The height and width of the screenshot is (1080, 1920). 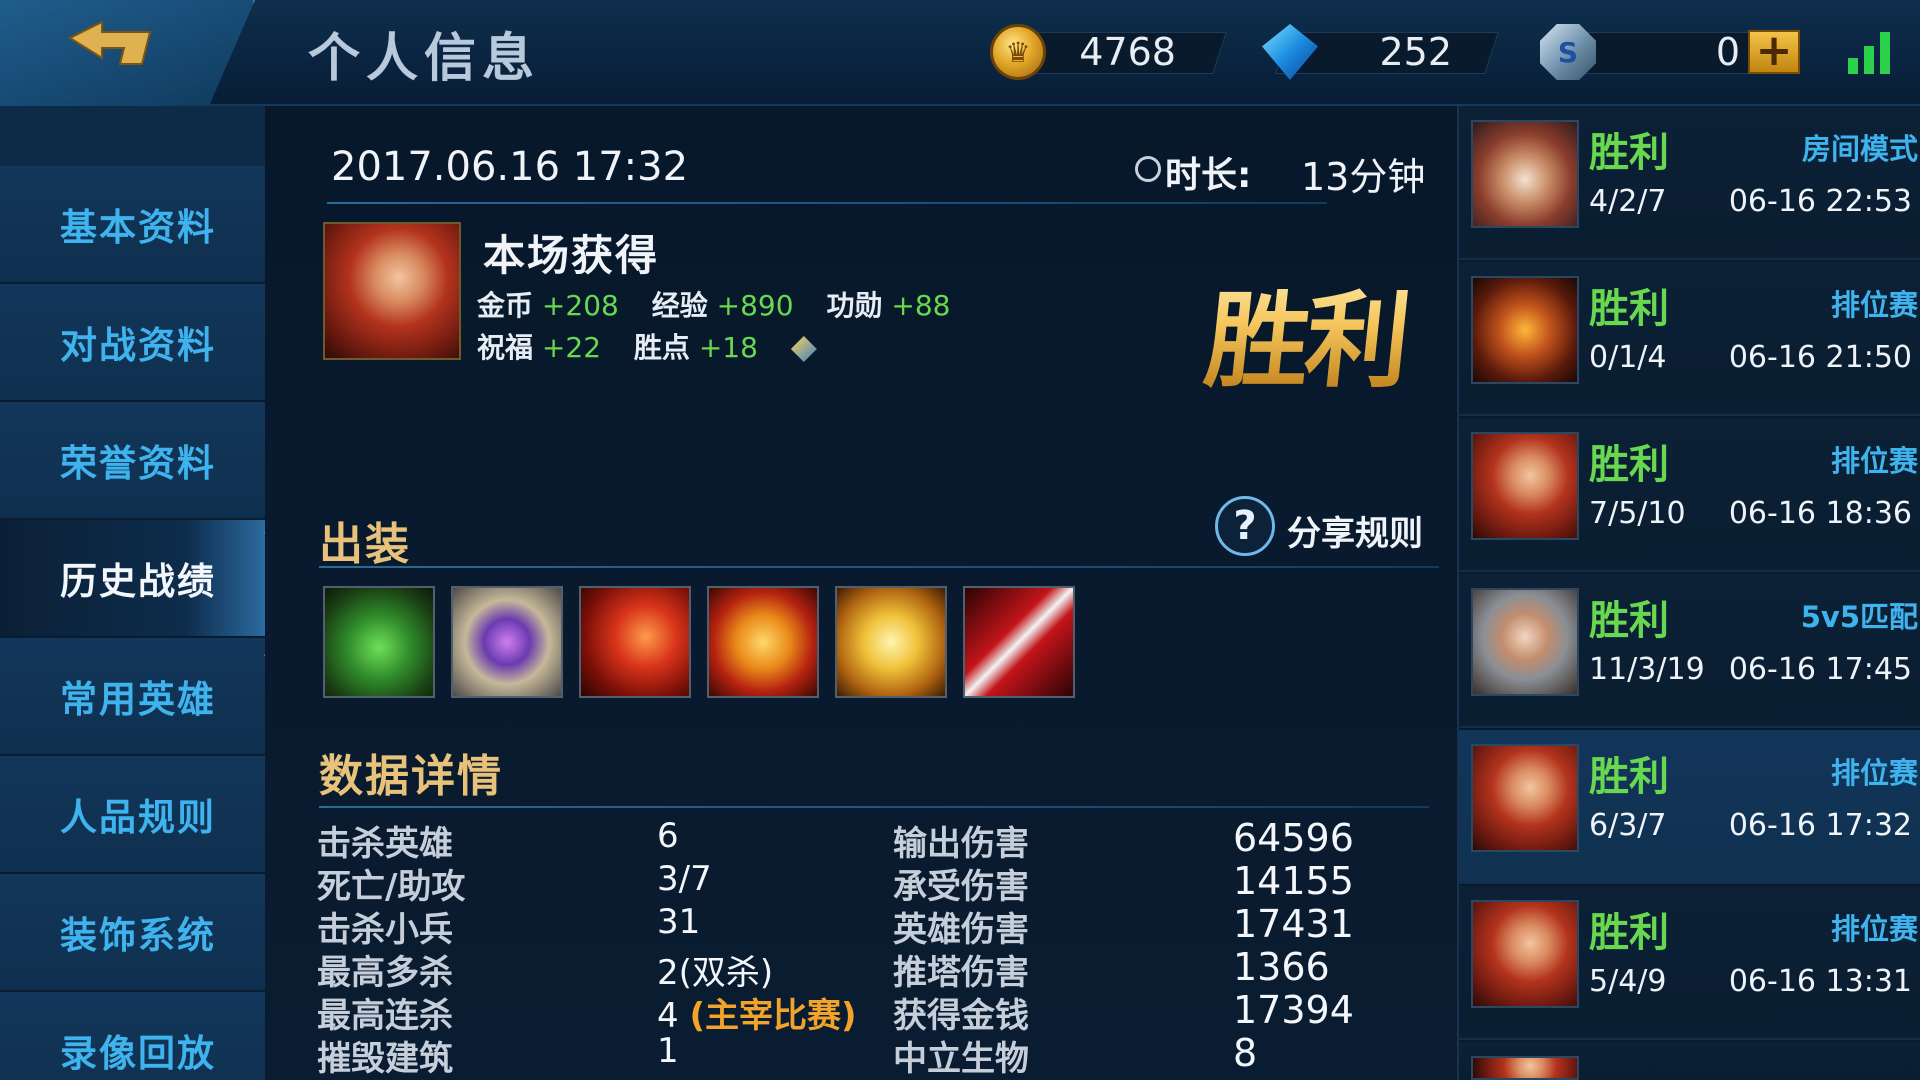 What do you see at coordinates (1245, 526) in the screenshot?
I see `question-icon: ?` at bounding box center [1245, 526].